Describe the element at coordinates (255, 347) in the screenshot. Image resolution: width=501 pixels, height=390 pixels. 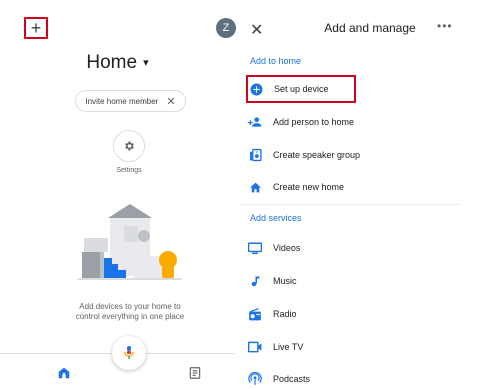
I see `live-tv-icon` at that location.